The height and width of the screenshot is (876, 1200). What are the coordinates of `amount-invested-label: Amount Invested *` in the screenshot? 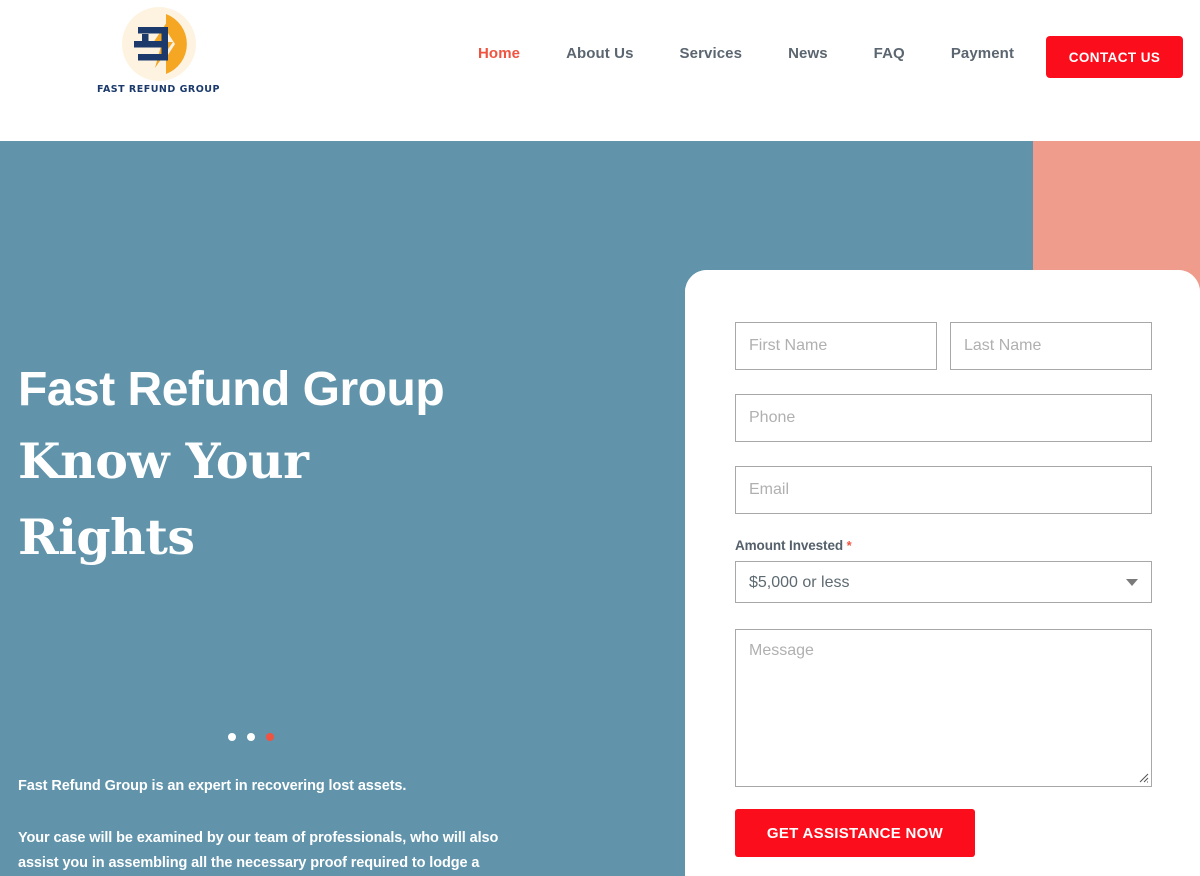 It's located at (943, 545).